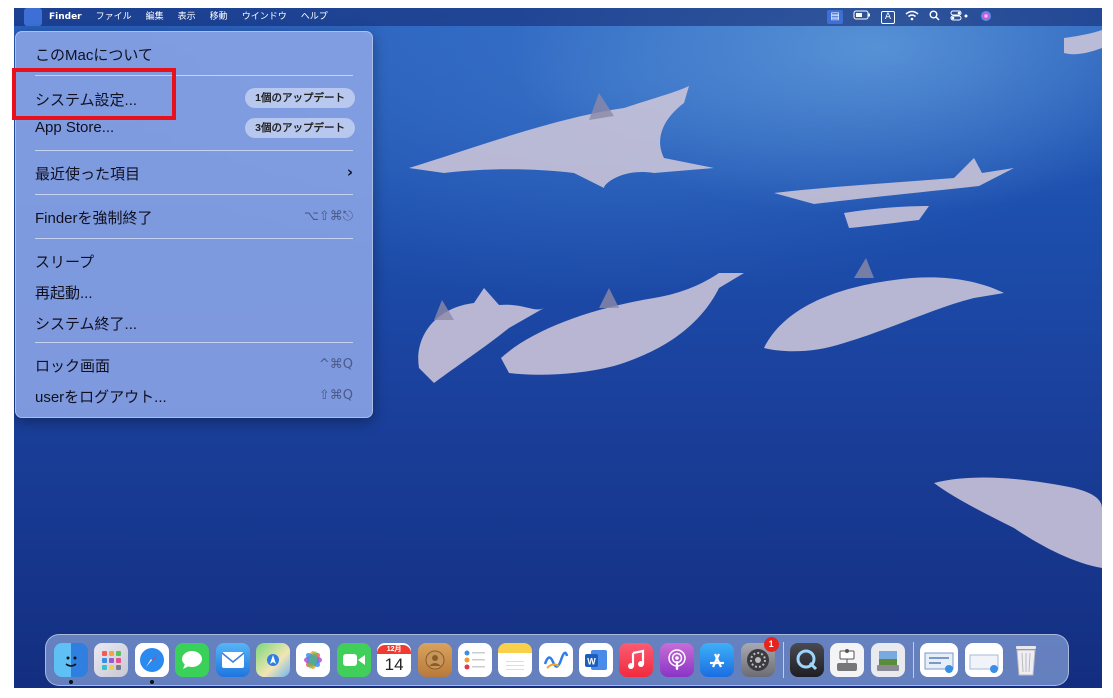 This screenshot has width=1113, height=698. What do you see at coordinates (474, 660) in the screenshot?
I see `reminders-icon` at bounding box center [474, 660].